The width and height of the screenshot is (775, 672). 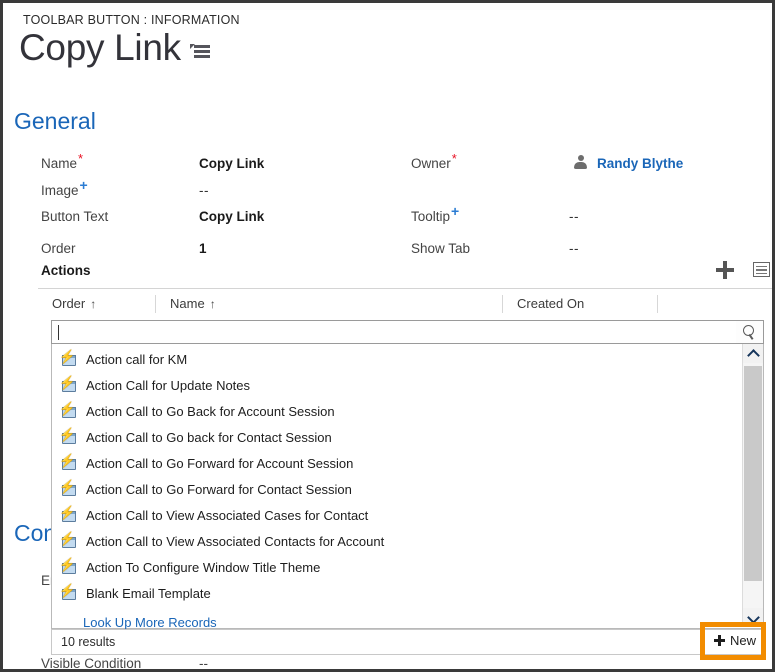 I want to click on column-header-created-on: Created On, so click(x=580, y=304).